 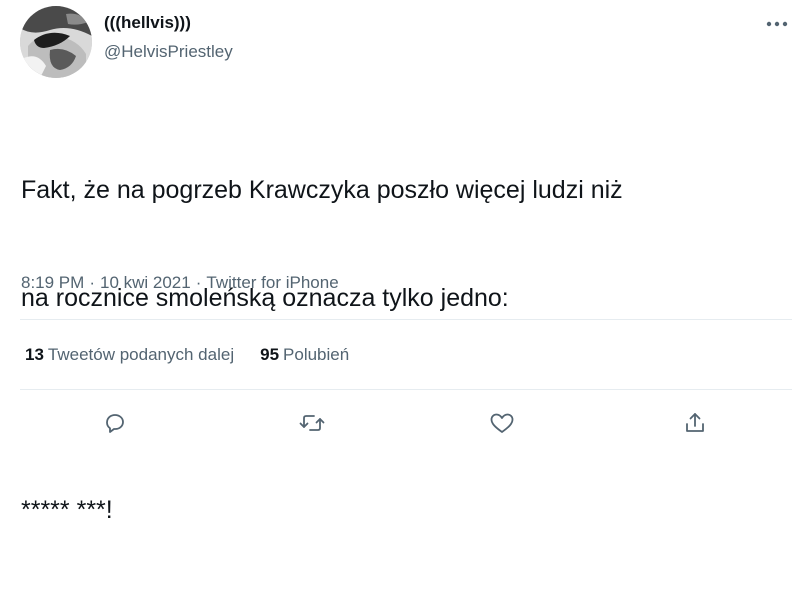 What do you see at coordinates (168, 52) in the screenshot?
I see `user-handle: @HelvisPriestley` at bounding box center [168, 52].